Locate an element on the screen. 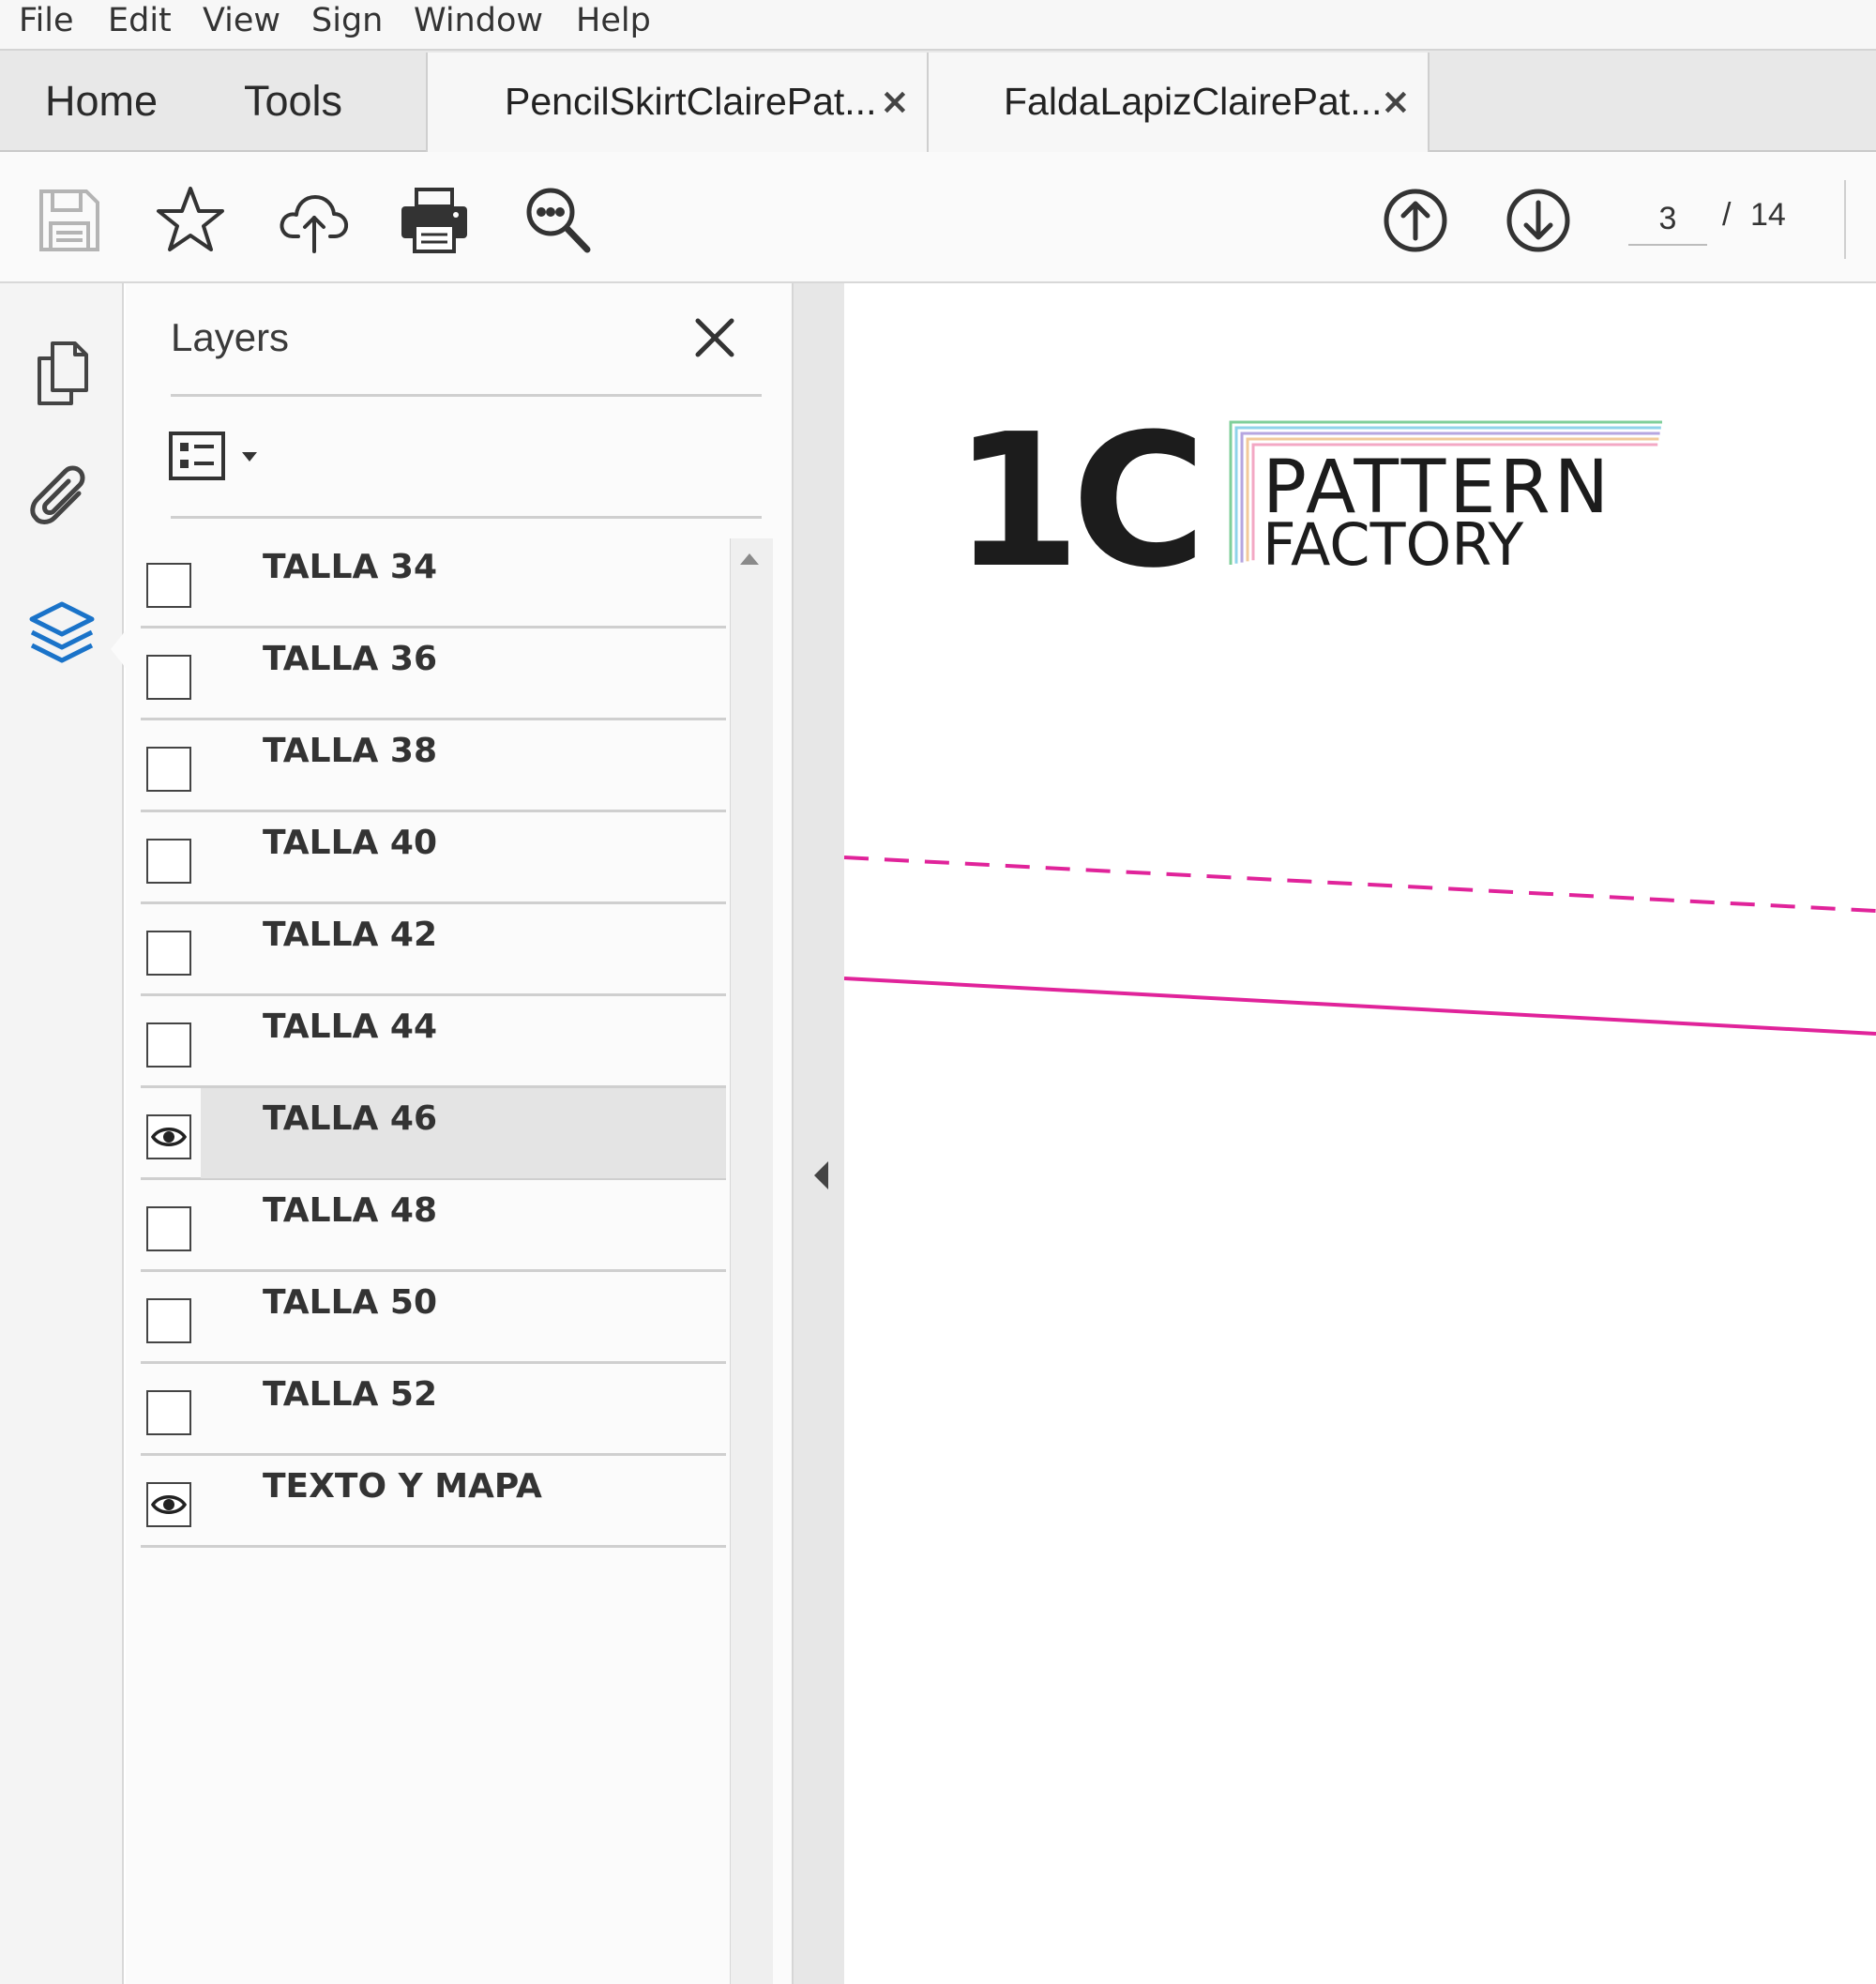 This screenshot has height=1984, width=1876. layer-row: TALLA 34 is located at coordinates (433, 583).